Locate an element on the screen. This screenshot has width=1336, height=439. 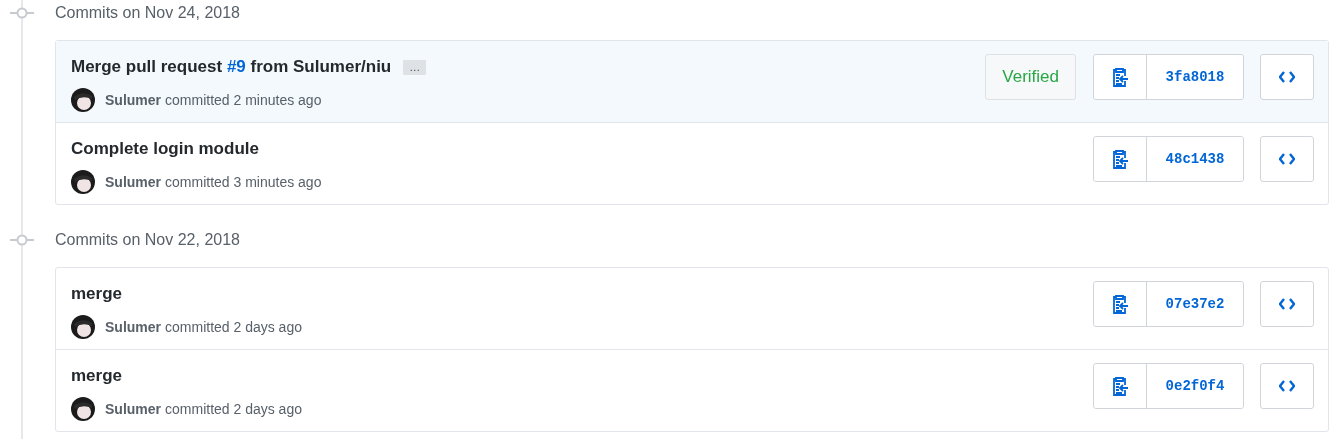
pull-request-link: #9 is located at coordinates (236, 66).